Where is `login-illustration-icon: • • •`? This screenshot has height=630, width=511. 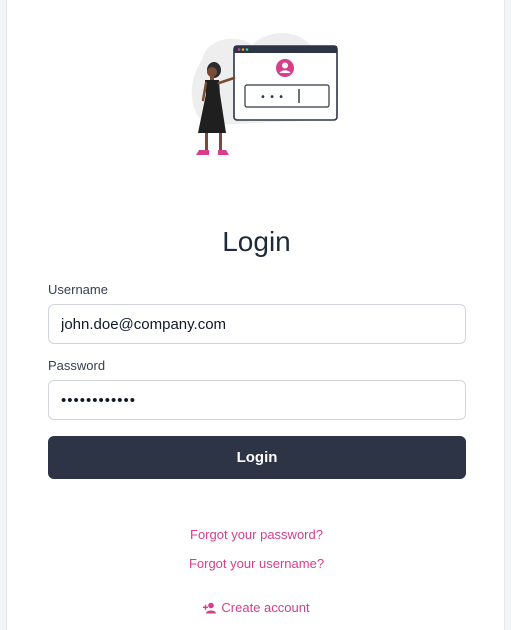
login-illustration-icon: • • • is located at coordinates (265, 94).